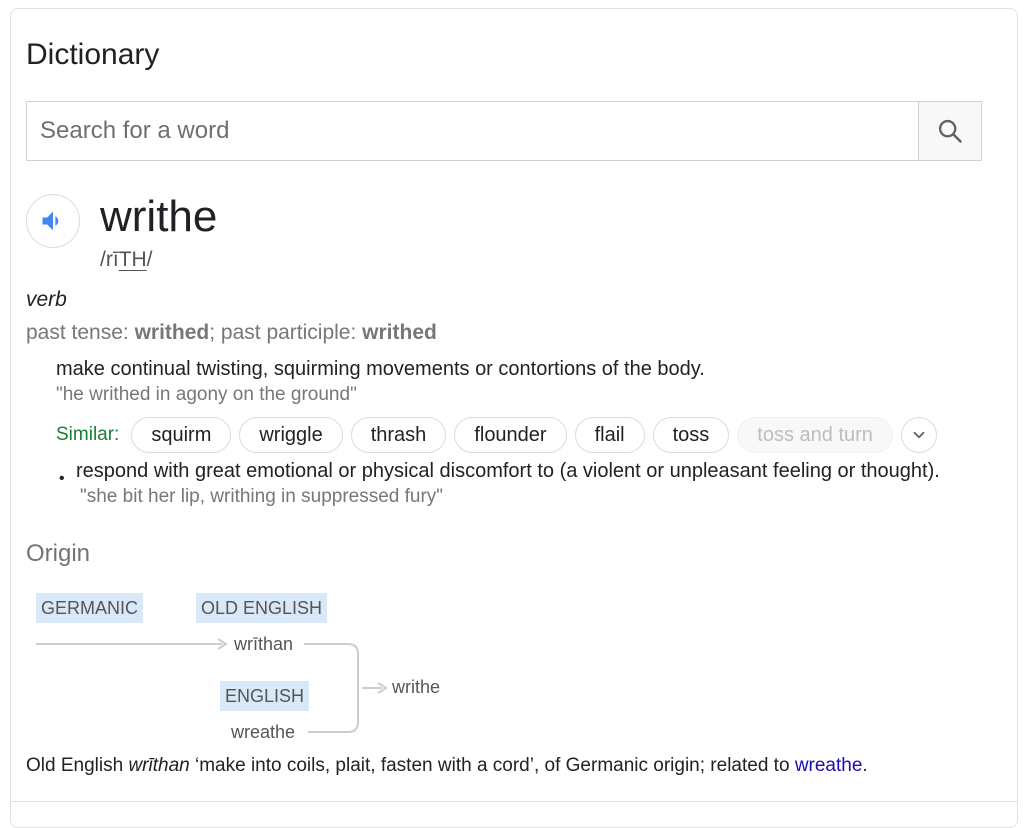 The height and width of the screenshot is (828, 1024). What do you see at coordinates (264, 644) in the screenshot?
I see `etym-writhan: wrīthan` at bounding box center [264, 644].